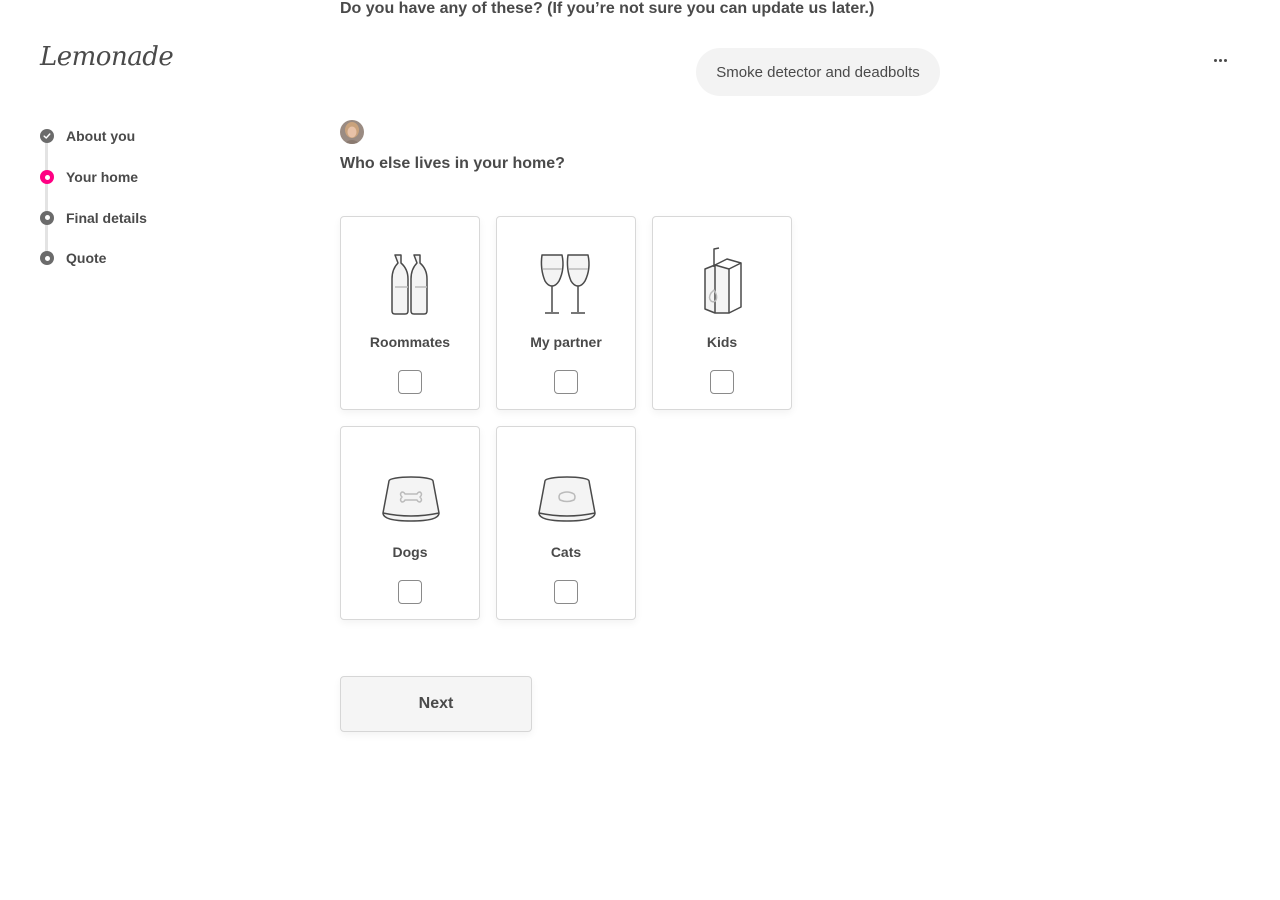  What do you see at coordinates (1220, 60) in the screenshot?
I see `more-options-button` at bounding box center [1220, 60].